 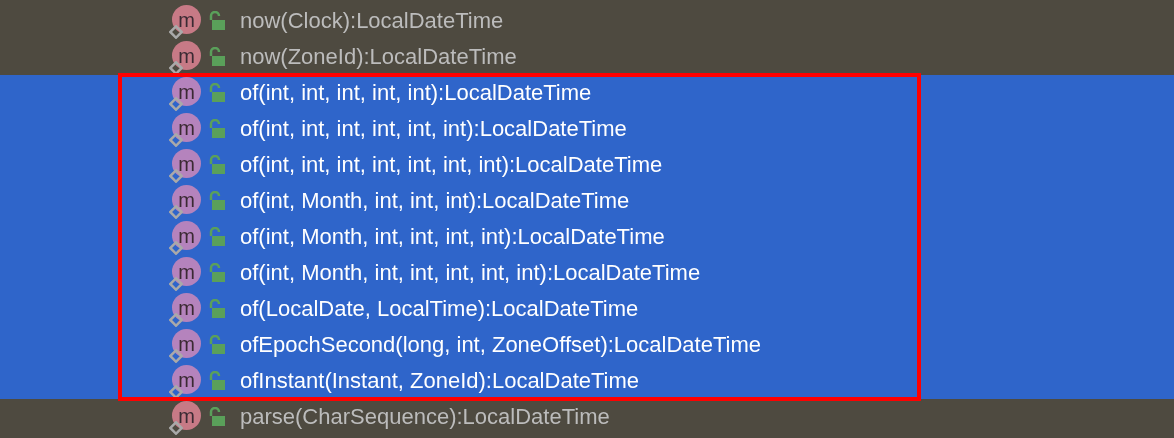 I want to click on list-row: m of(int, Month, int, int, int):LocalDateTime, so click(x=587, y=201).